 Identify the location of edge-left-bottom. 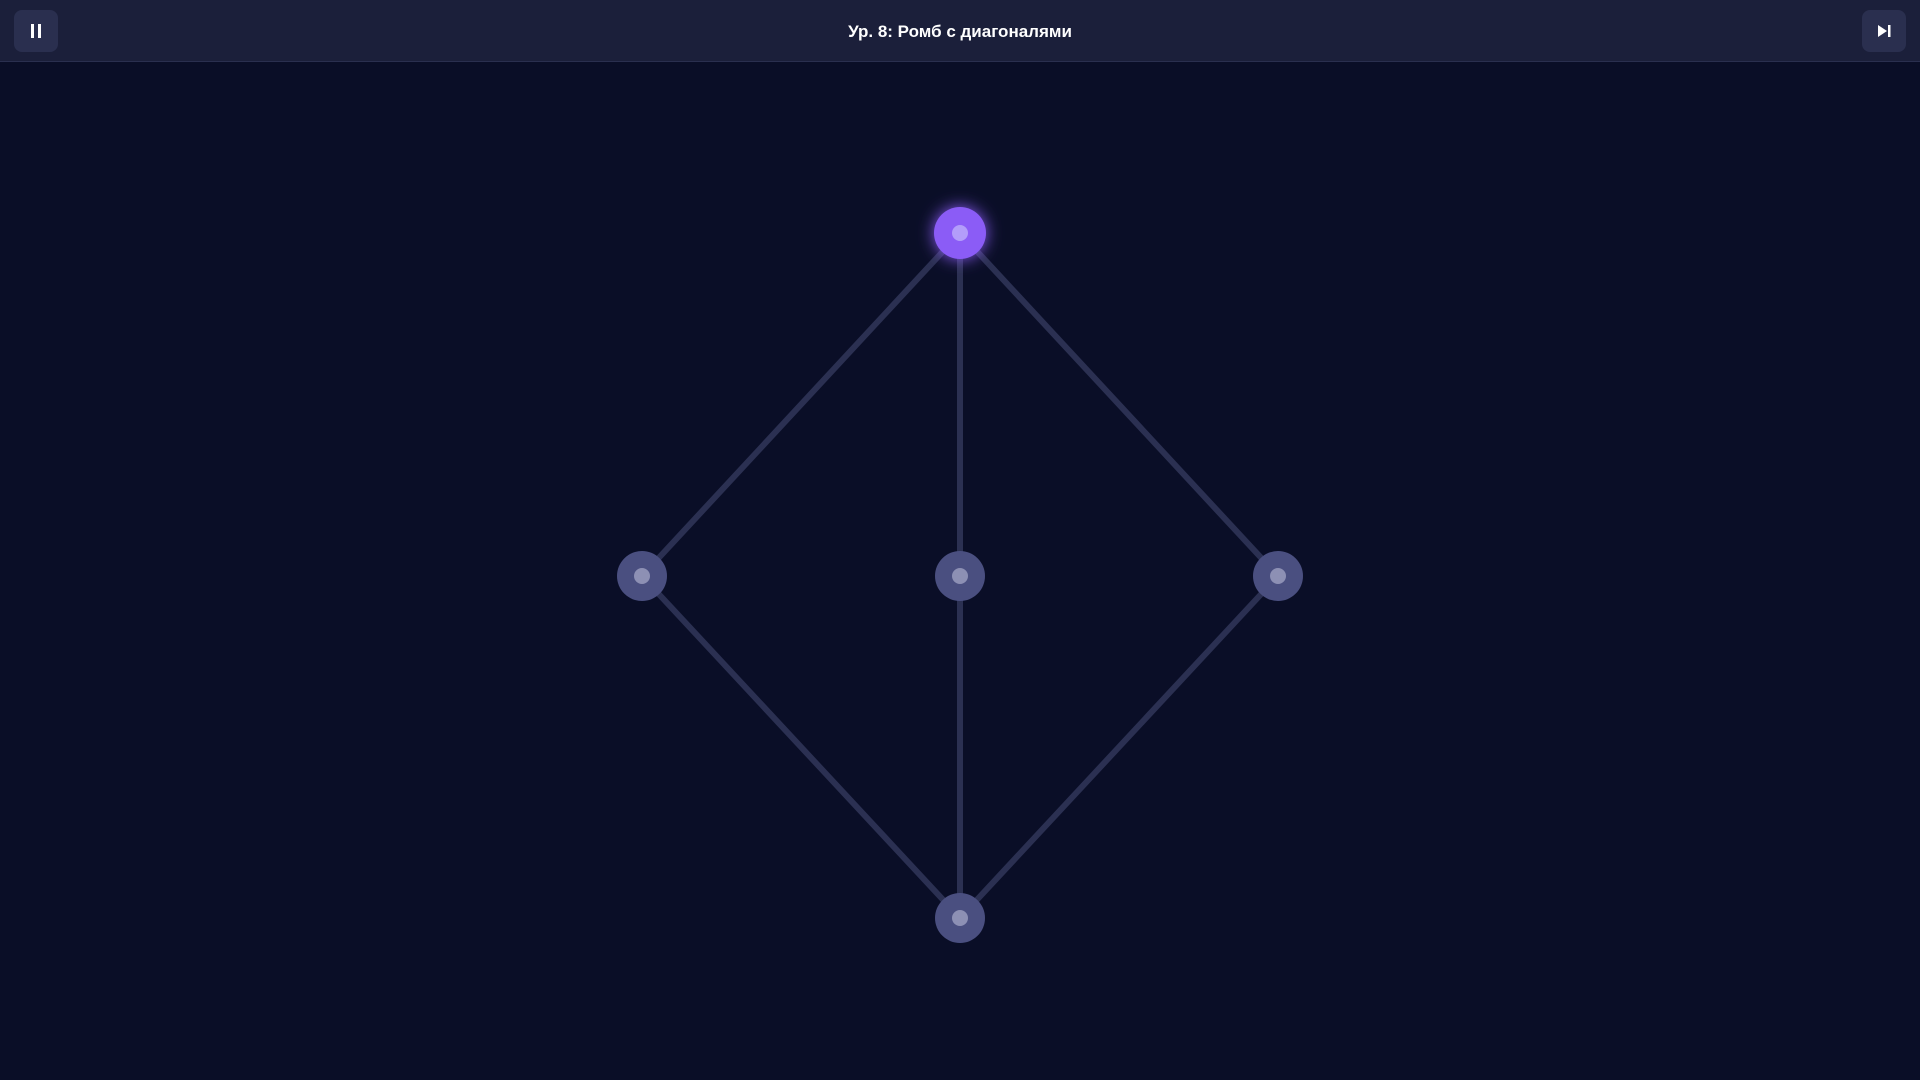
(801, 747).